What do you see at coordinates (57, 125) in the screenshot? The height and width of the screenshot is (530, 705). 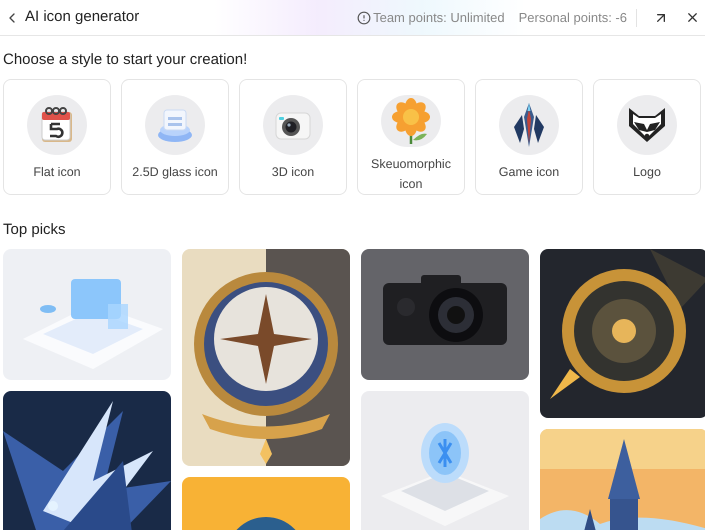 I see `calendar-icon` at bounding box center [57, 125].